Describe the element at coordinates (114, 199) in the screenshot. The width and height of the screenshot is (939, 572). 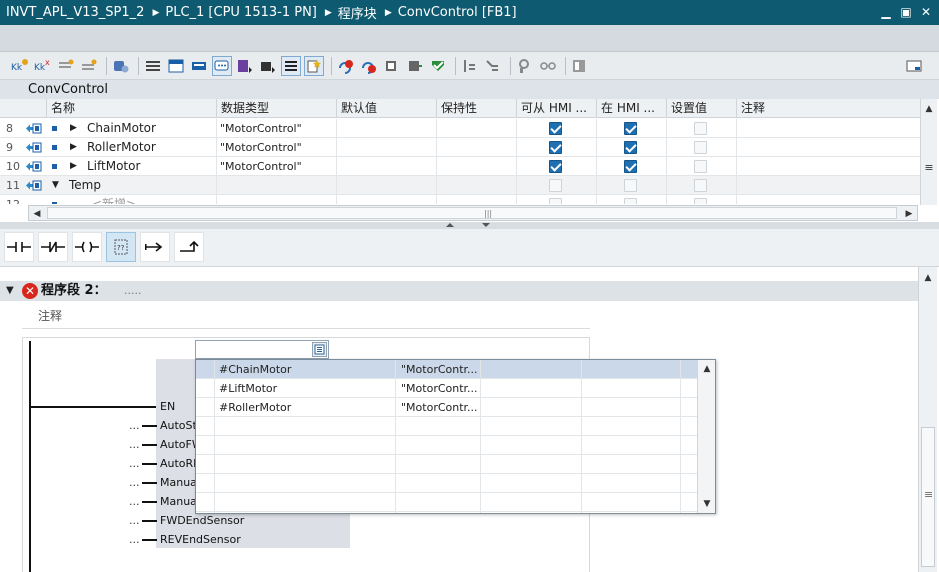
I see `add-new-placeholder: <新增>` at that location.